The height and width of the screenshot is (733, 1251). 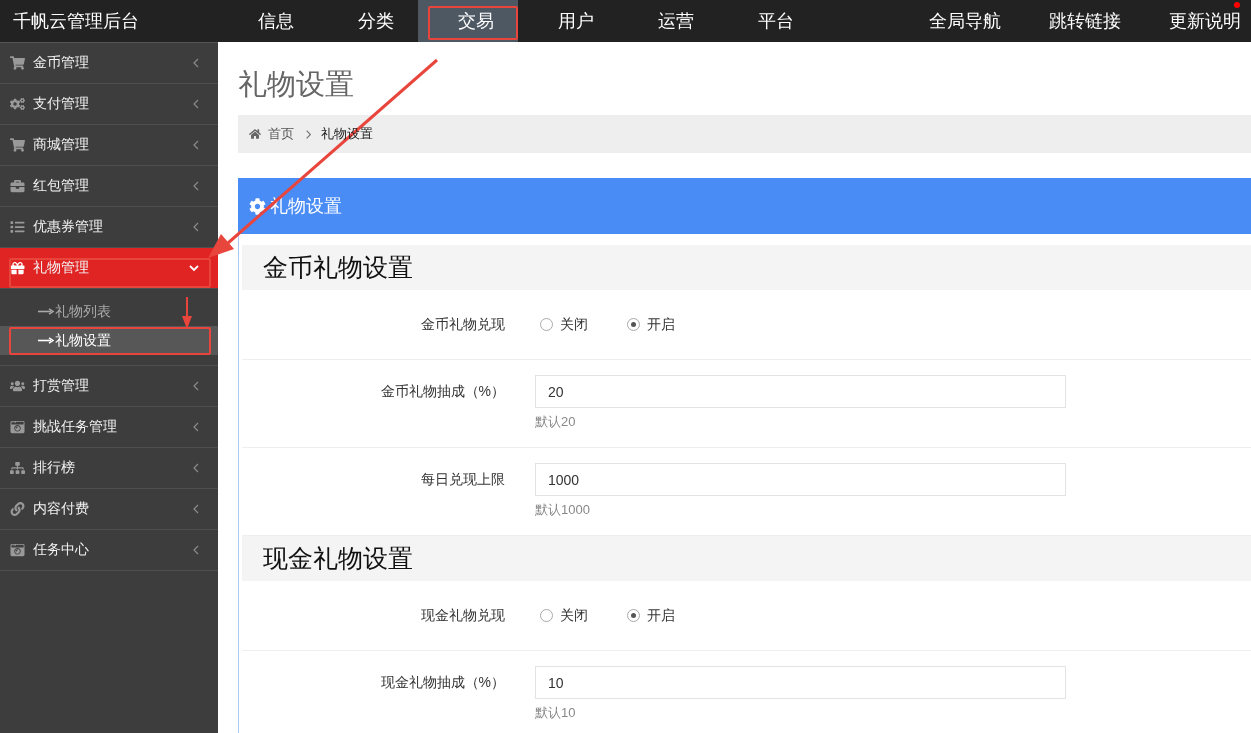 What do you see at coordinates (109, 509) in the screenshot?
I see `sidebar-item: 内容付费` at bounding box center [109, 509].